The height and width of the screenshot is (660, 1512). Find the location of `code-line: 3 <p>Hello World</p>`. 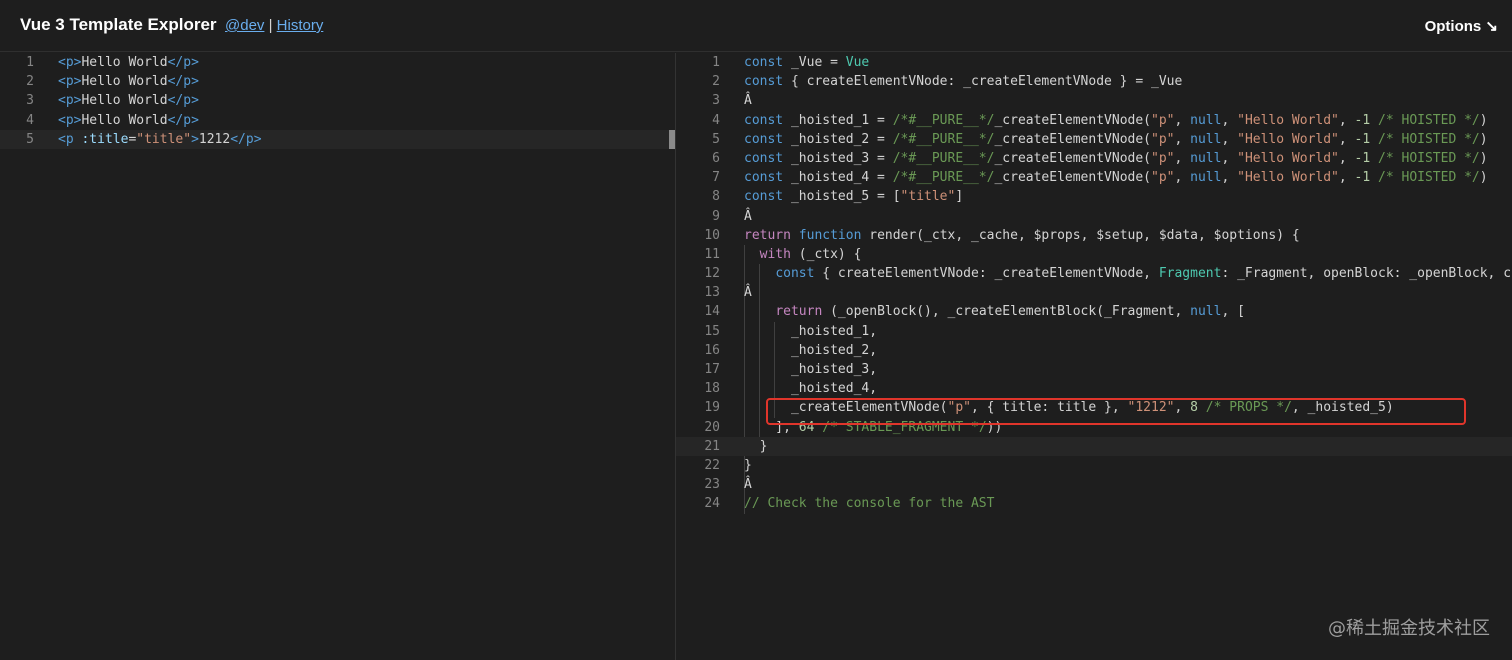

code-line: 3 <p>Hello World</p> is located at coordinates (337, 100).